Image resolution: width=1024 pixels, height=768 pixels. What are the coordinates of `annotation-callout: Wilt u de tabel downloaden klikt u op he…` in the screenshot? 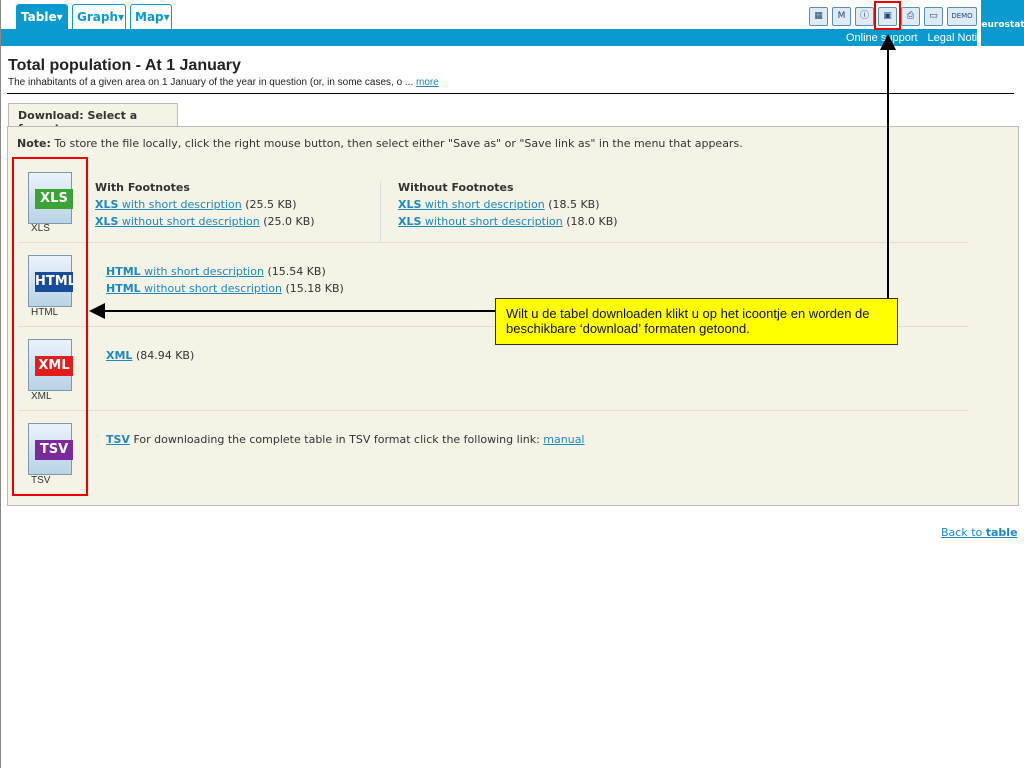 It's located at (696, 321).